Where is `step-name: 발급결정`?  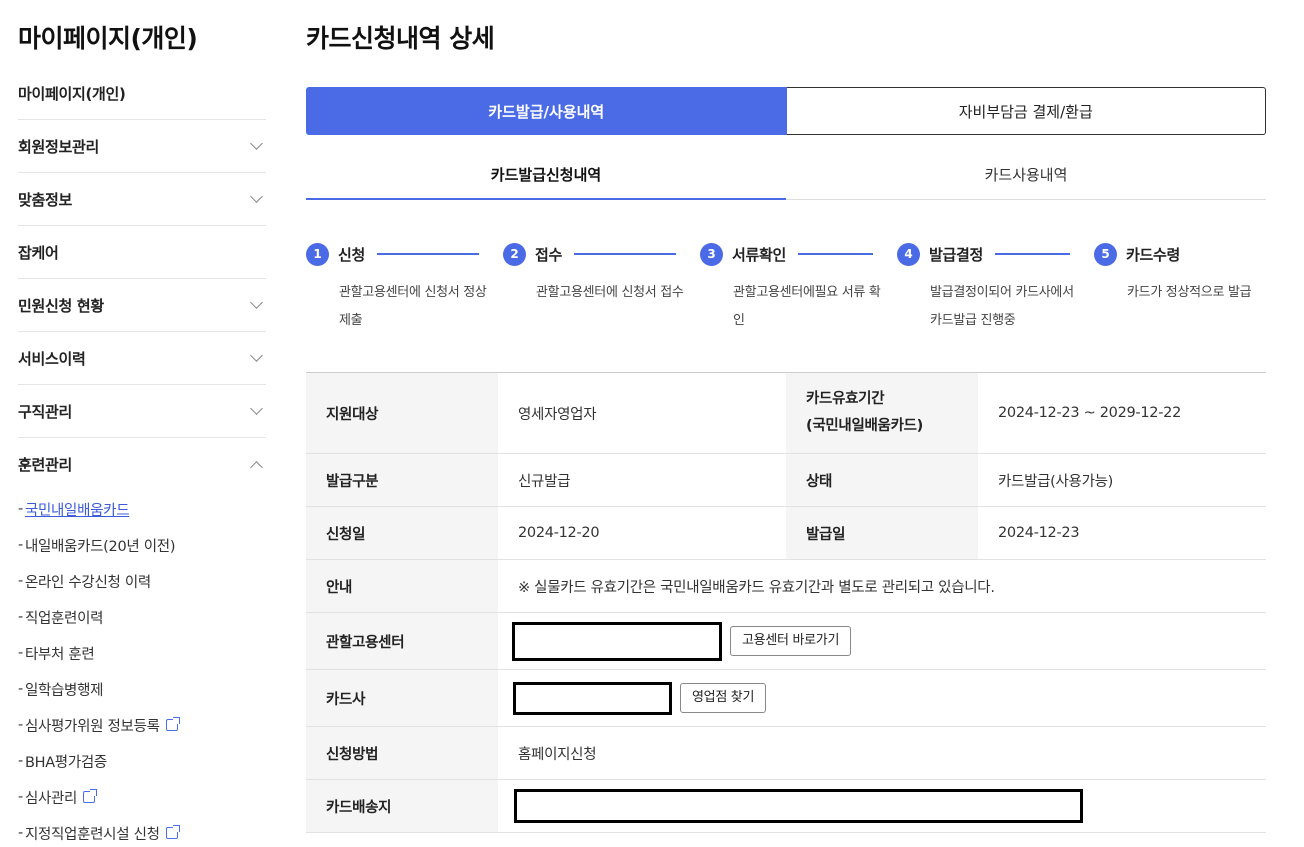
step-name: 발급결정 is located at coordinates (956, 254).